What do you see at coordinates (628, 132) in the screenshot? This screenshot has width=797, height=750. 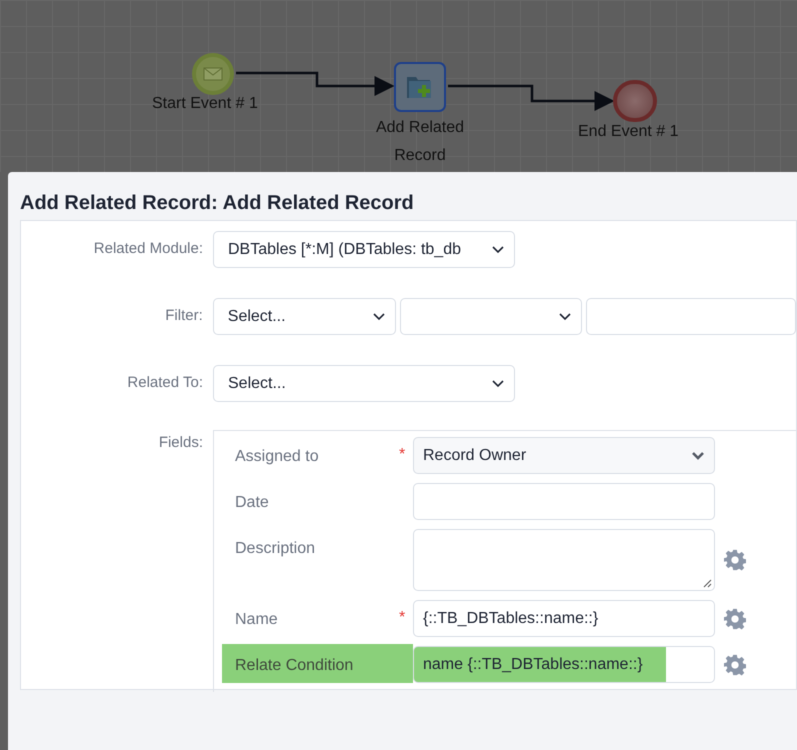 I see `node-label: End Event # 1` at bounding box center [628, 132].